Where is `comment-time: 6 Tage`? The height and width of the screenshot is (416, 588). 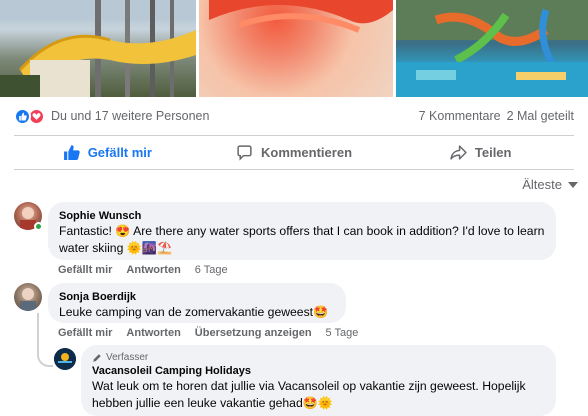
comment-time: 6 Tage is located at coordinates (211, 270).